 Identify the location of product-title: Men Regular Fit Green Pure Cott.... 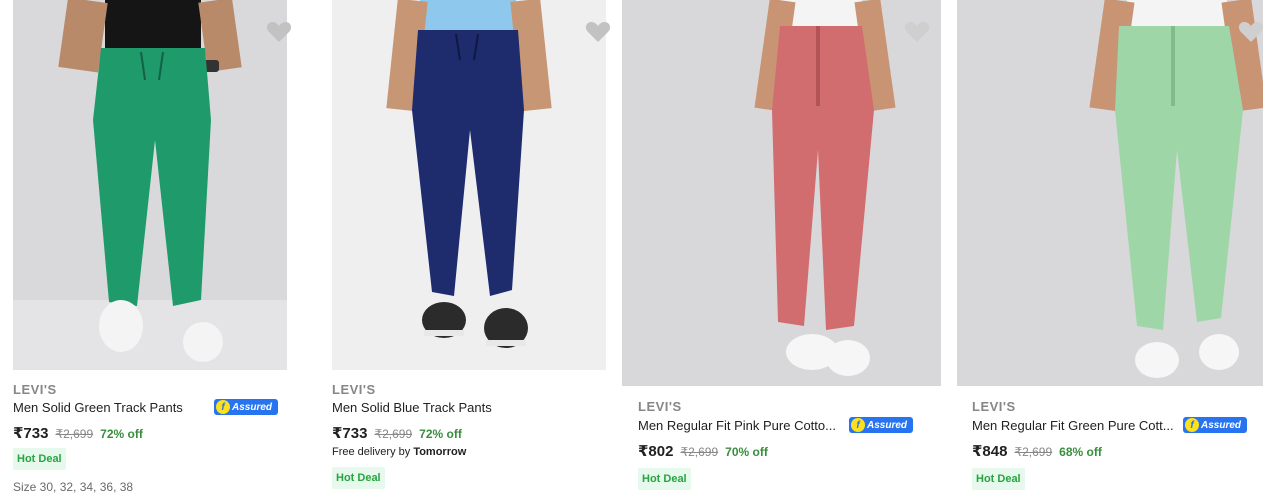
(1076, 425).